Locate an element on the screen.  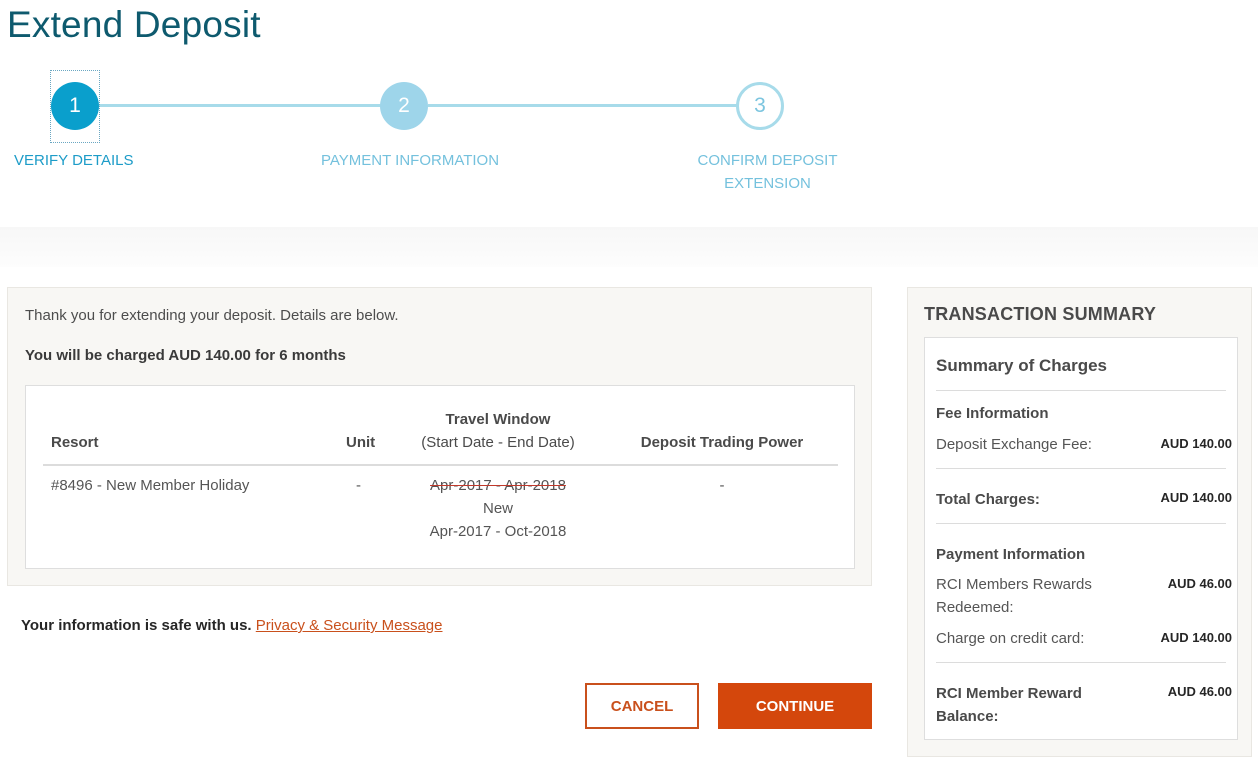
security-text: Your information is safe with us. is located at coordinates (136, 625).